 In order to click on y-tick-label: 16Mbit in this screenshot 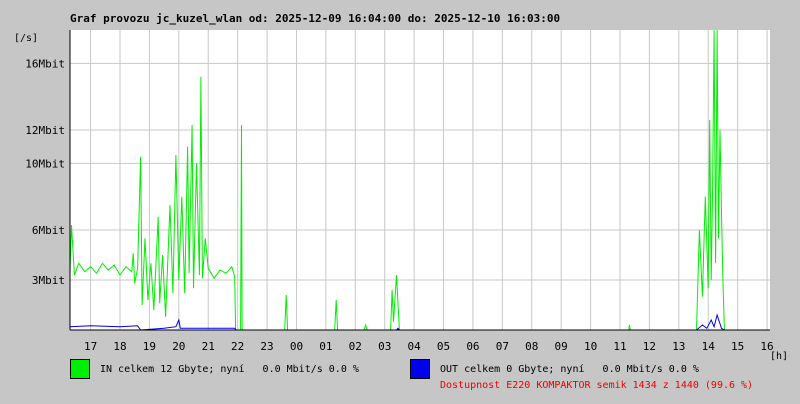, I will do `click(45, 63)`.